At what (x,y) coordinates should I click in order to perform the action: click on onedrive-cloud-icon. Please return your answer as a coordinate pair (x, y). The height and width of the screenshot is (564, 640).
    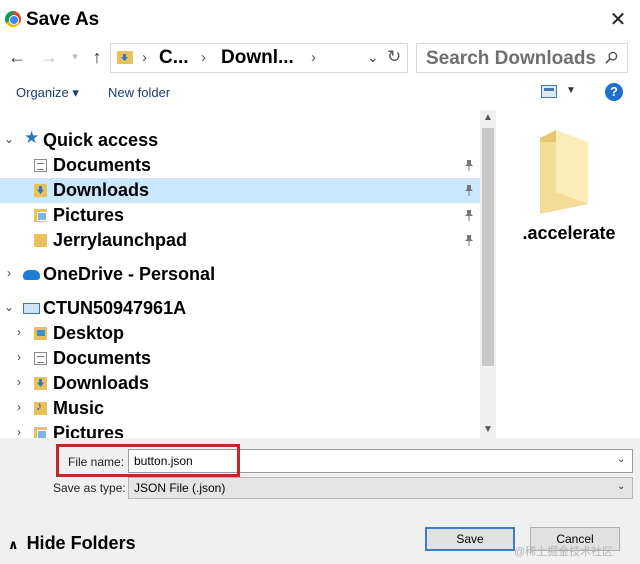
    Looking at the image, I should click on (31, 275).